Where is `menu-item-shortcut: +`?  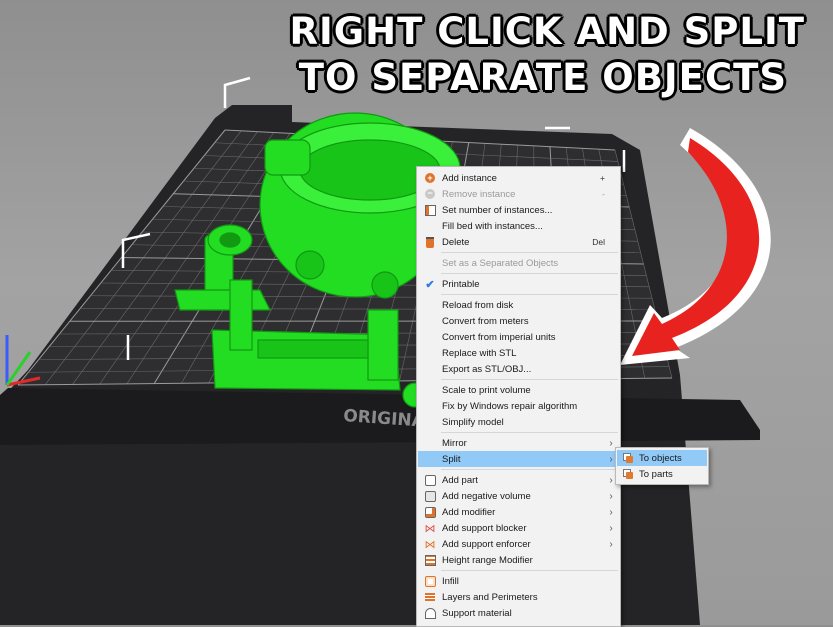
menu-item-shortcut: + is located at coordinates (601, 178).